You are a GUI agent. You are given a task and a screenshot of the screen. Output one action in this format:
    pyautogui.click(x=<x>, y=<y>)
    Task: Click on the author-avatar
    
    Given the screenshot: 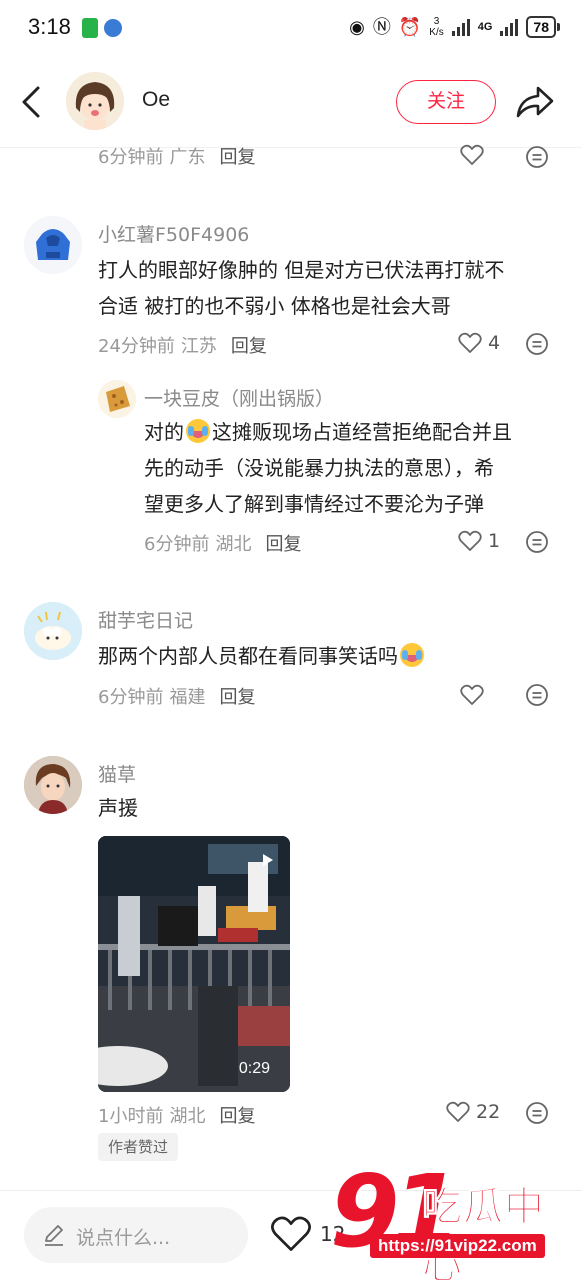 What is the action you would take?
    pyautogui.click(x=95, y=101)
    